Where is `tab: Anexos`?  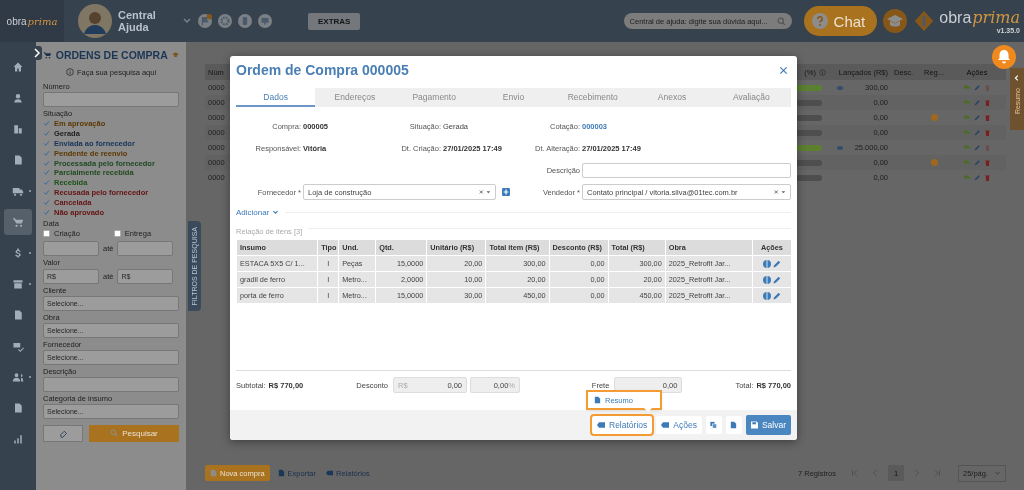
tab: Anexos is located at coordinates (672, 97).